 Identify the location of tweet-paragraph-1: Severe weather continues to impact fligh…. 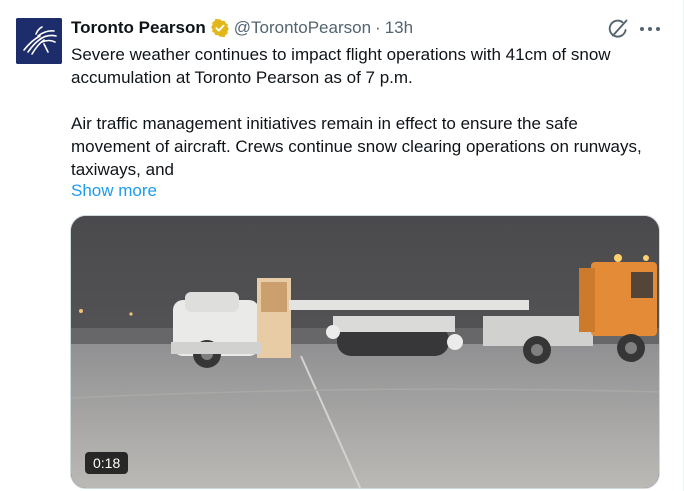
(341, 66).